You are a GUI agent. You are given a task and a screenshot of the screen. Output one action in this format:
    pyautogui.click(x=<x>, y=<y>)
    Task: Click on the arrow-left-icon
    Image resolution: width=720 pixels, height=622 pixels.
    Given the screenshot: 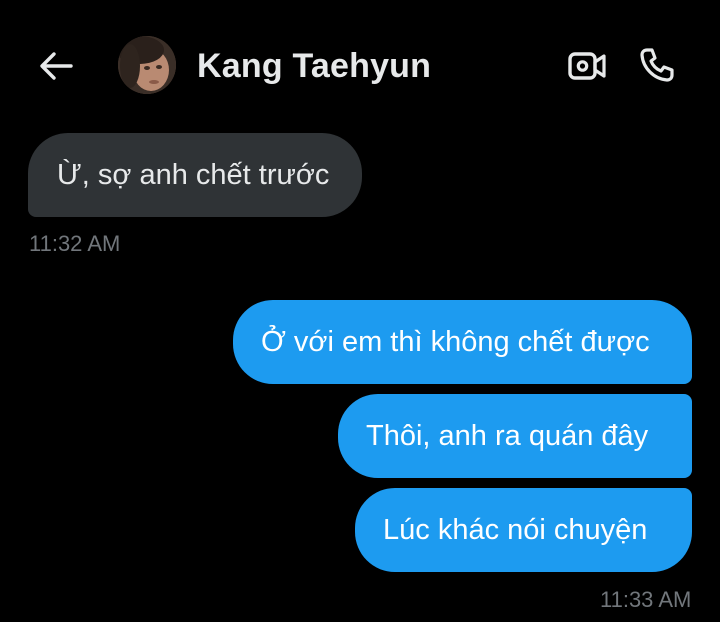 What is the action you would take?
    pyautogui.click(x=56, y=66)
    